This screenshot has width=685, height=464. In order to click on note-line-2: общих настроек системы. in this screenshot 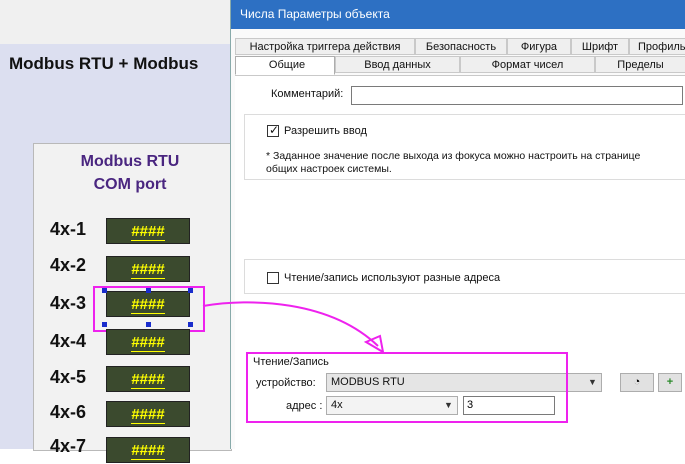, I will do `click(329, 169)`.